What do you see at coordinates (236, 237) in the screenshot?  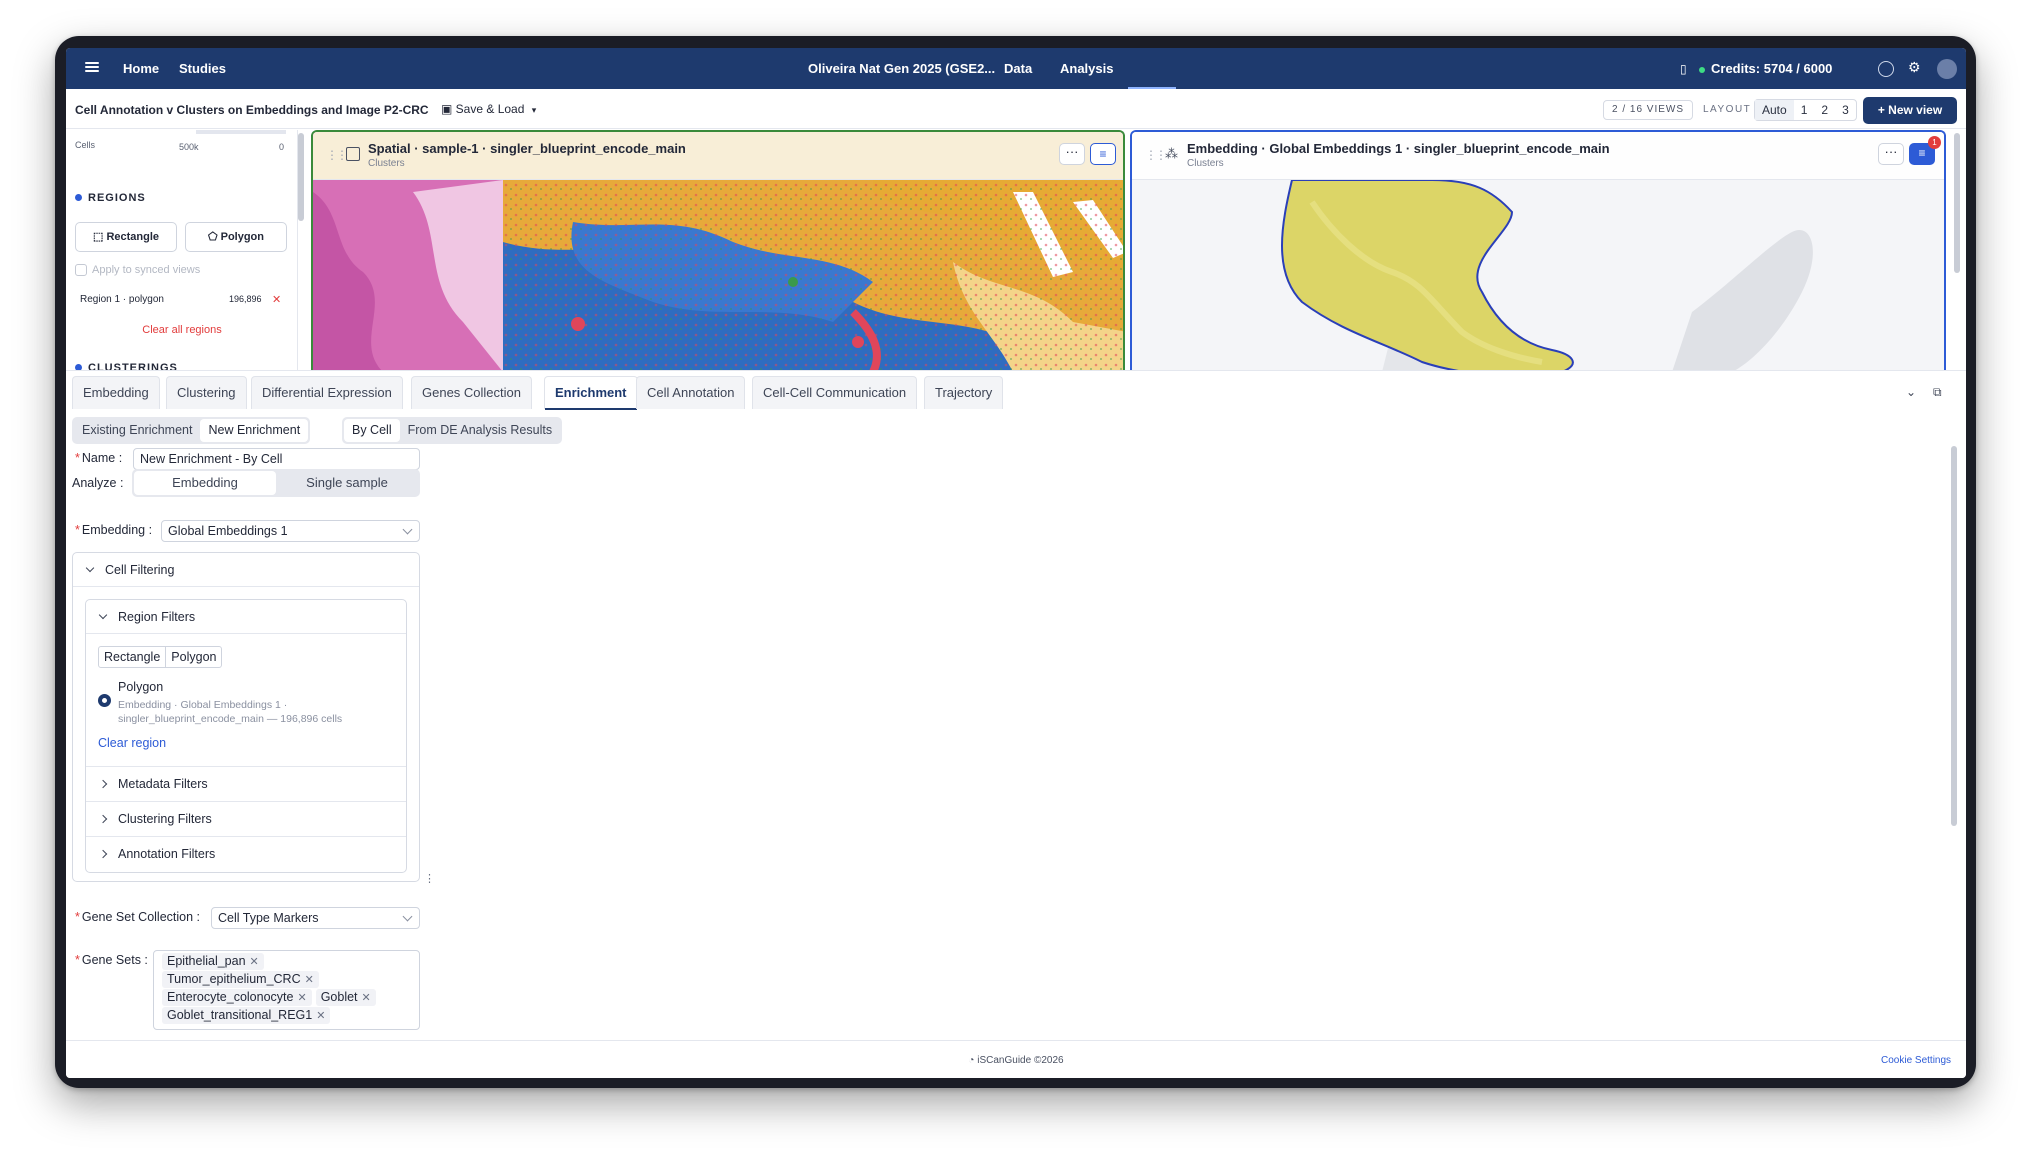 I see `polygon-region-button: ⬠ Polygon` at bounding box center [236, 237].